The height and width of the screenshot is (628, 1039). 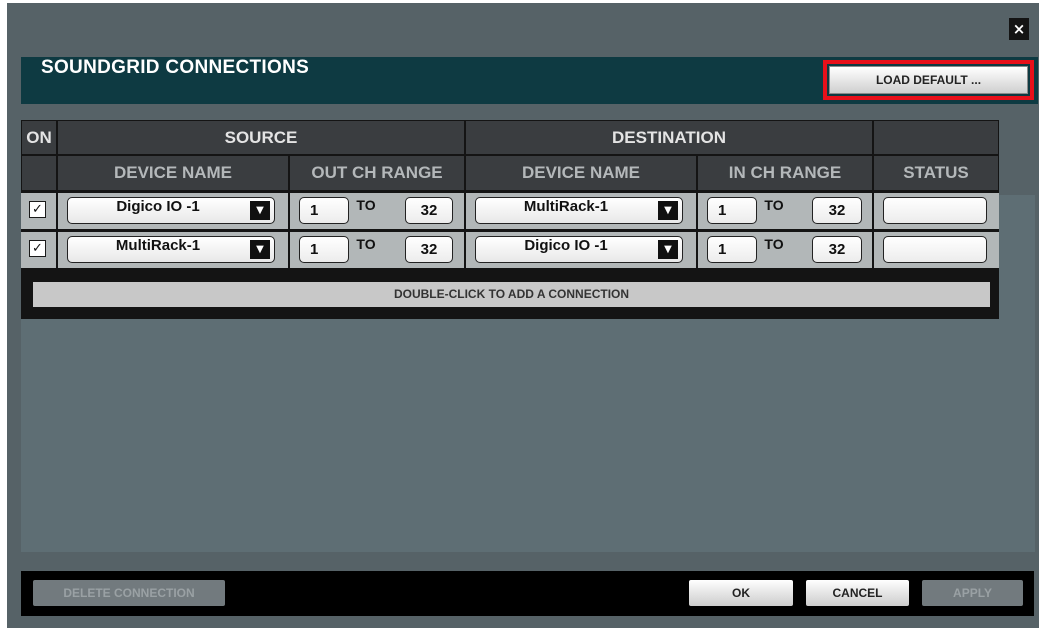 What do you see at coordinates (972, 593) in the screenshot?
I see `apply-button: APPLY` at bounding box center [972, 593].